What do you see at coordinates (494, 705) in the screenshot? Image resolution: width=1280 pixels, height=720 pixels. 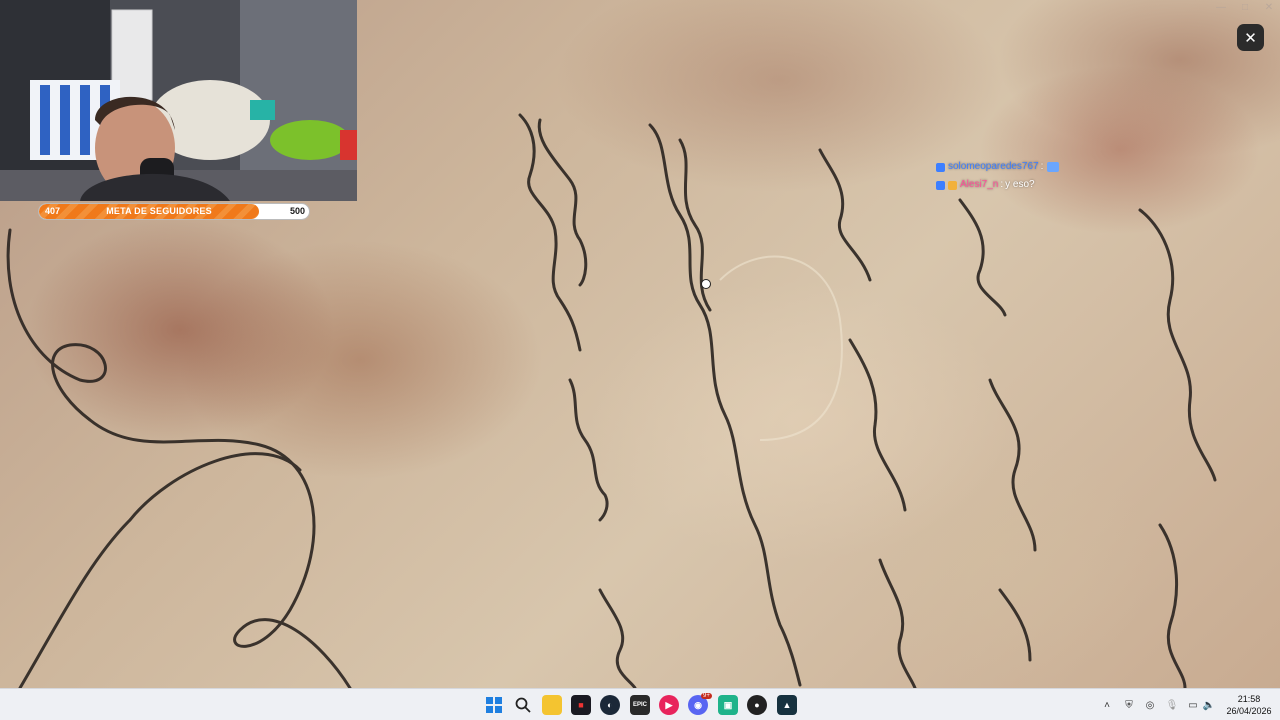 I see `windows-start-icon` at bounding box center [494, 705].